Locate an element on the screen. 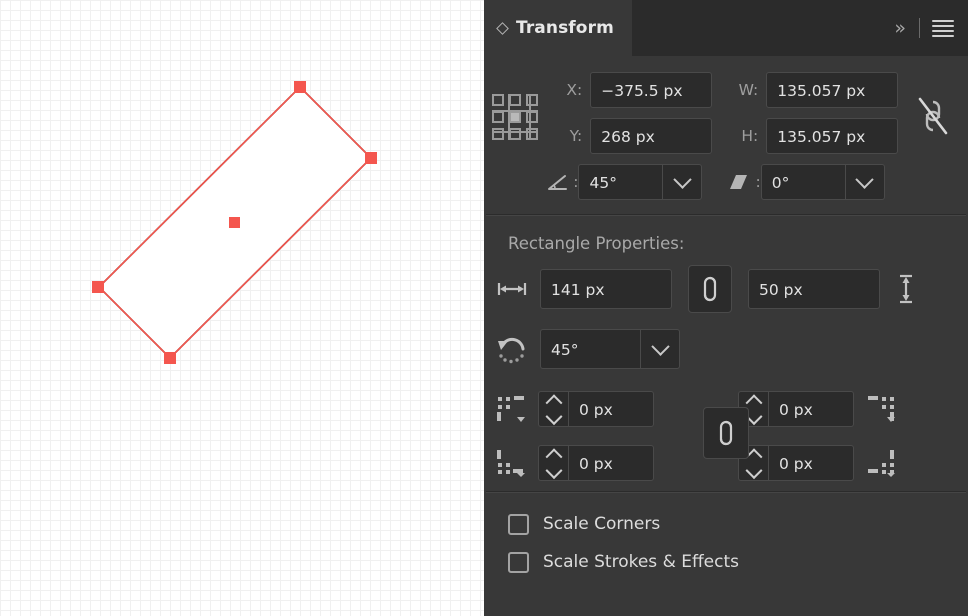 The image size is (968, 616). anchor-cell-mr is located at coordinates (532, 117).